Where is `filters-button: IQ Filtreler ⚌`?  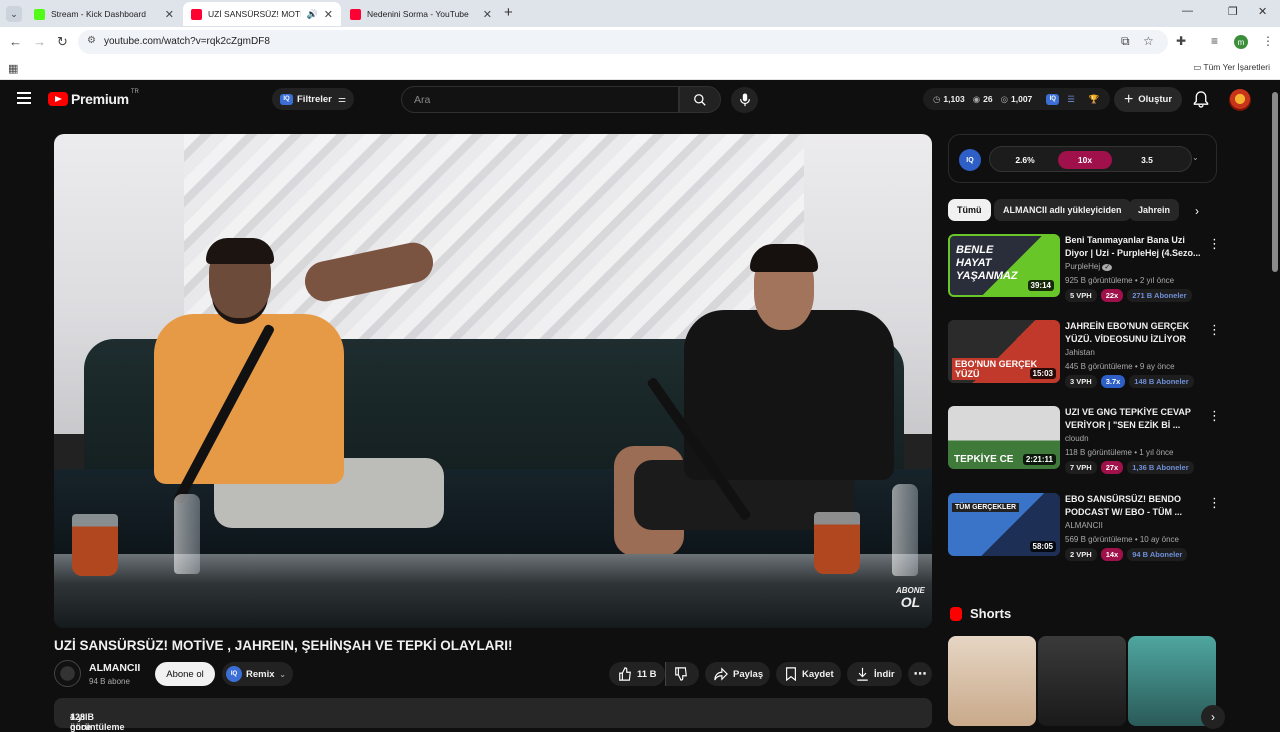 filters-button: IQ Filtreler ⚌ is located at coordinates (313, 99).